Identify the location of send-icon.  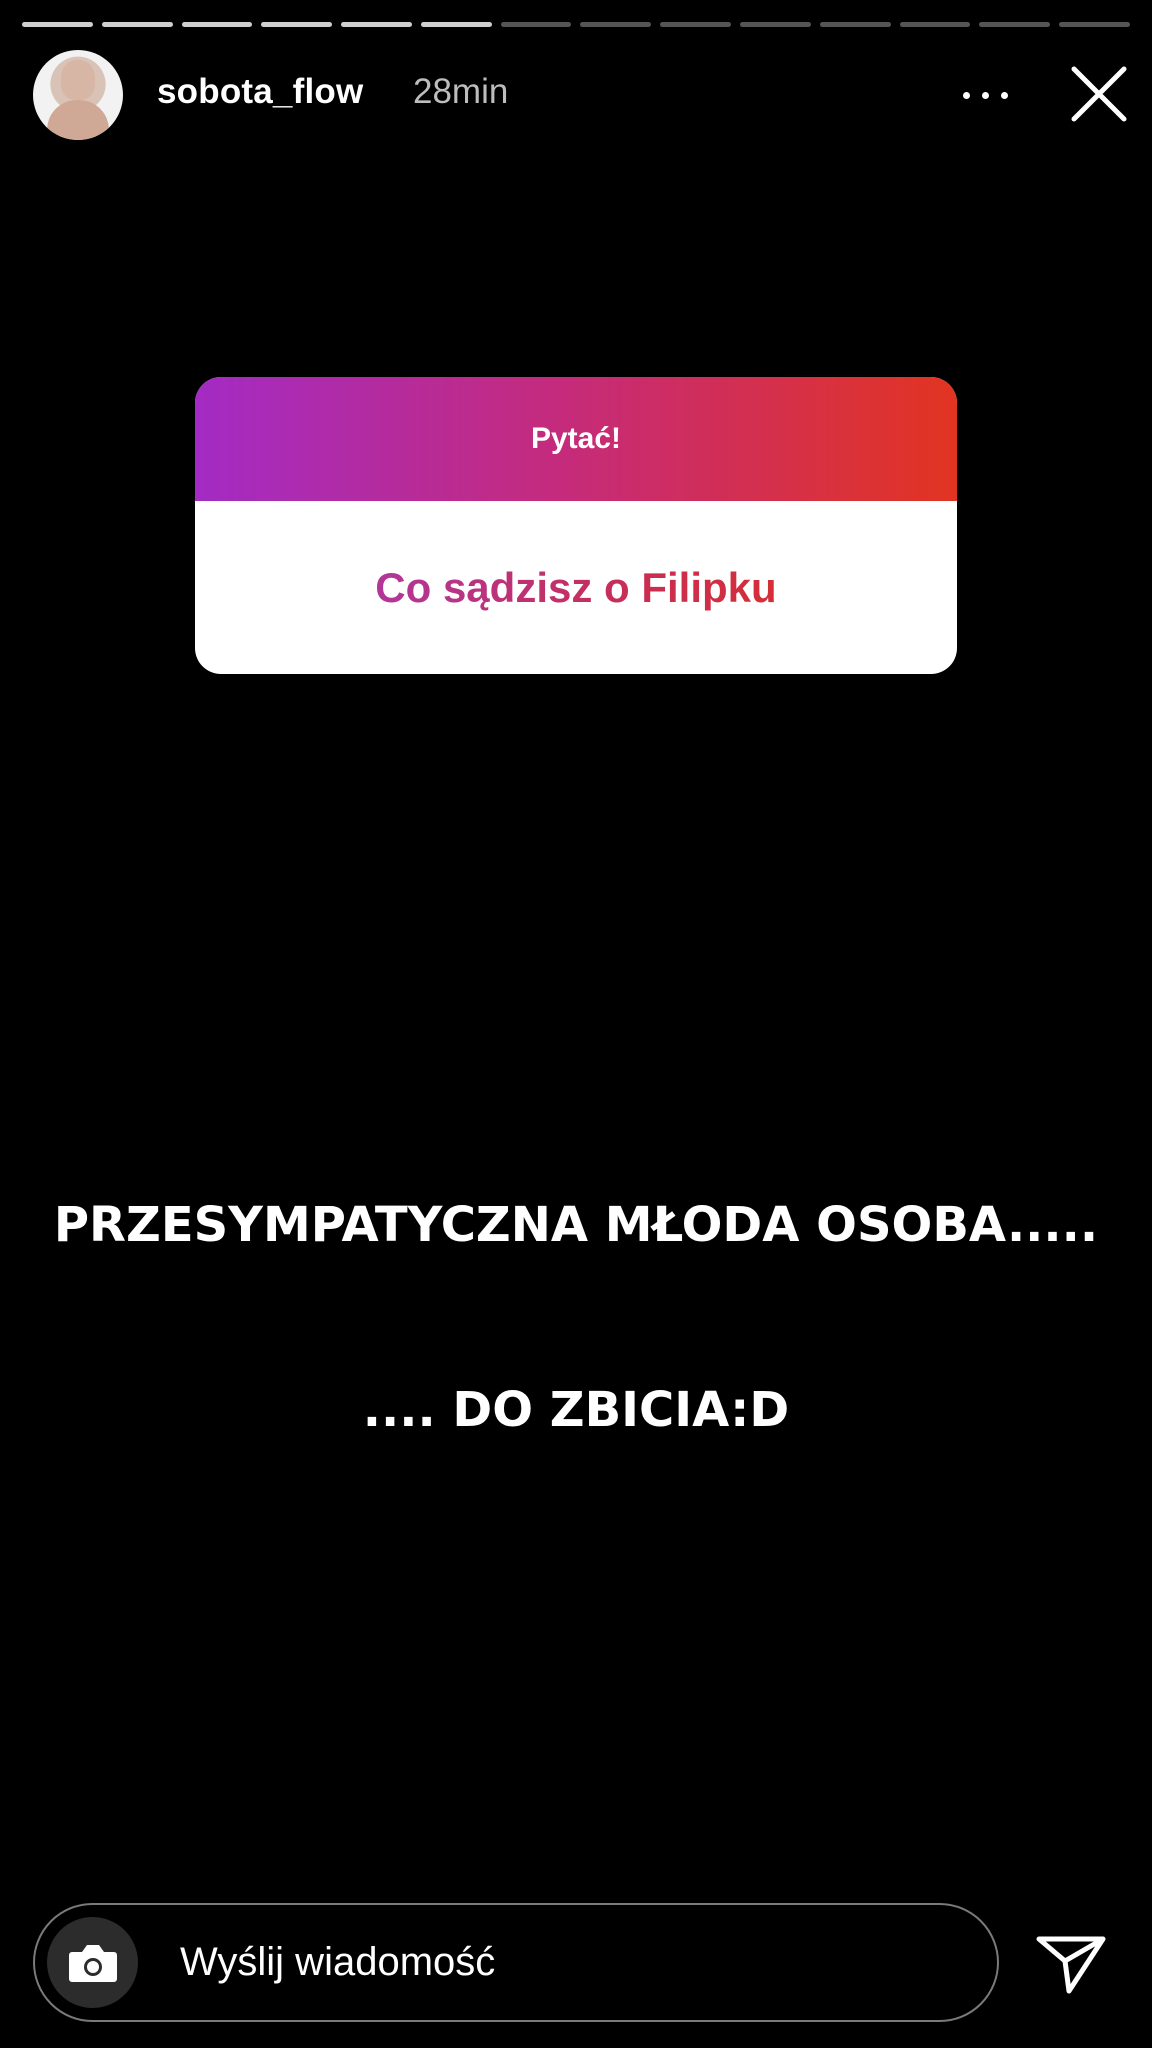
(1071, 1964).